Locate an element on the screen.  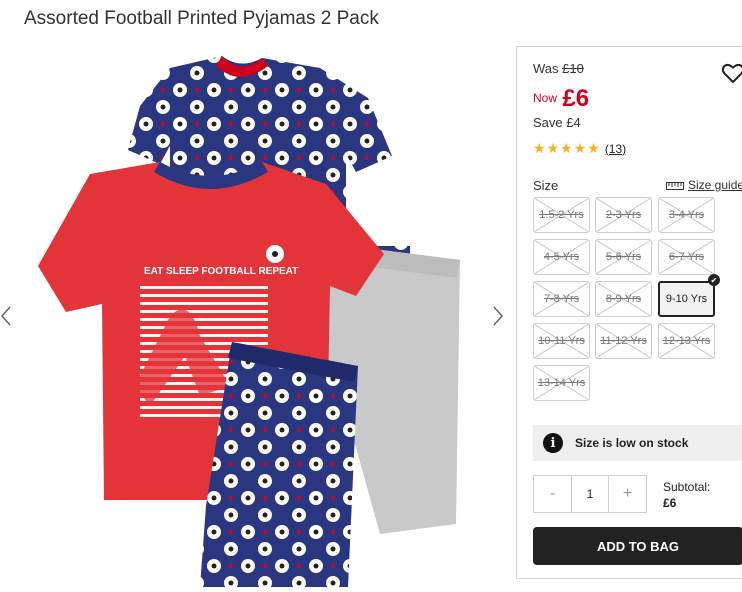
tshirt-print-text: EAT SLEEP FOOTBALL REPEAT is located at coordinates (221, 271).